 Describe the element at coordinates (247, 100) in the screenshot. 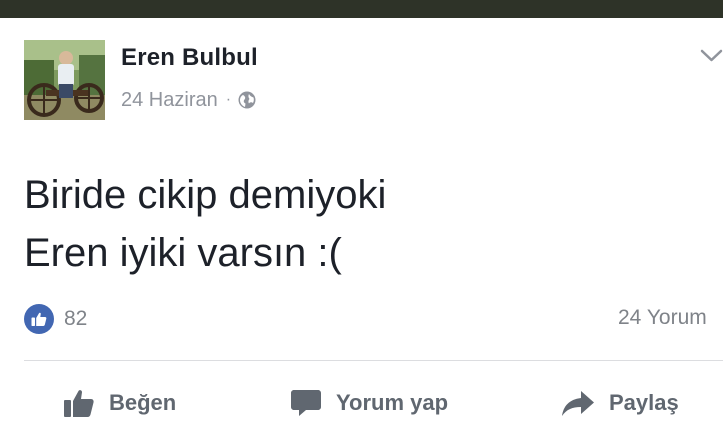

I see `globe-icon` at that location.